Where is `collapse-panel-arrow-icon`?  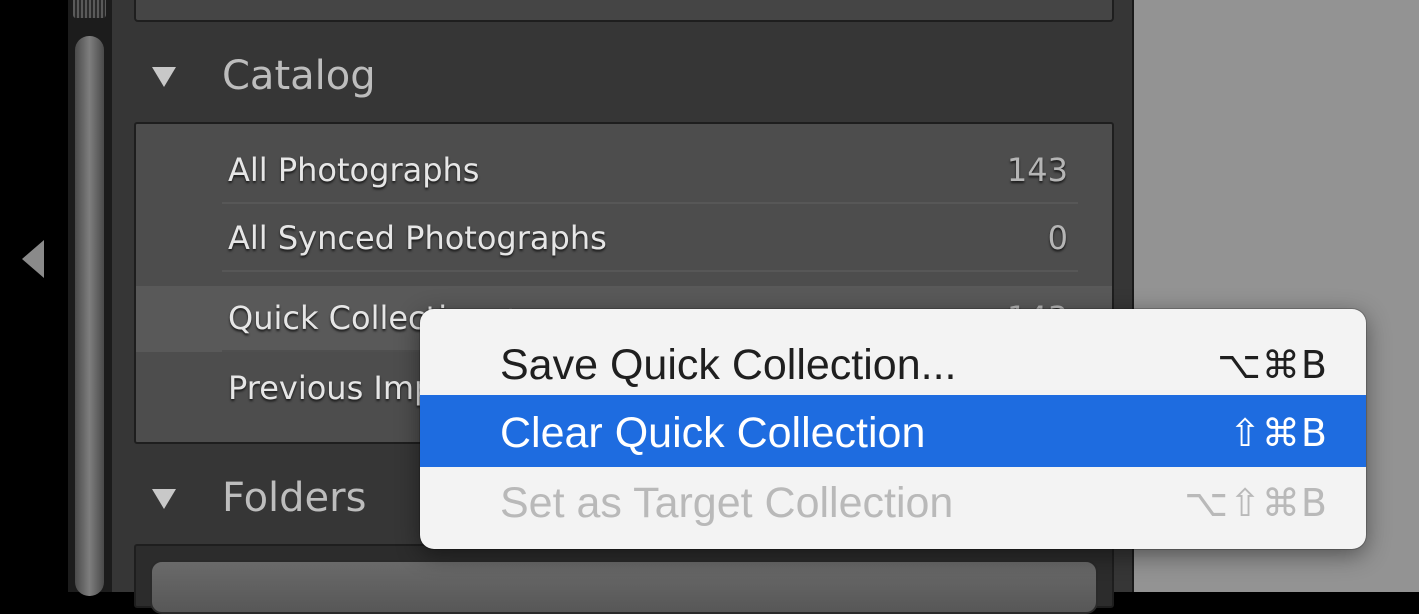 collapse-panel-arrow-icon is located at coordinates (33, 259).